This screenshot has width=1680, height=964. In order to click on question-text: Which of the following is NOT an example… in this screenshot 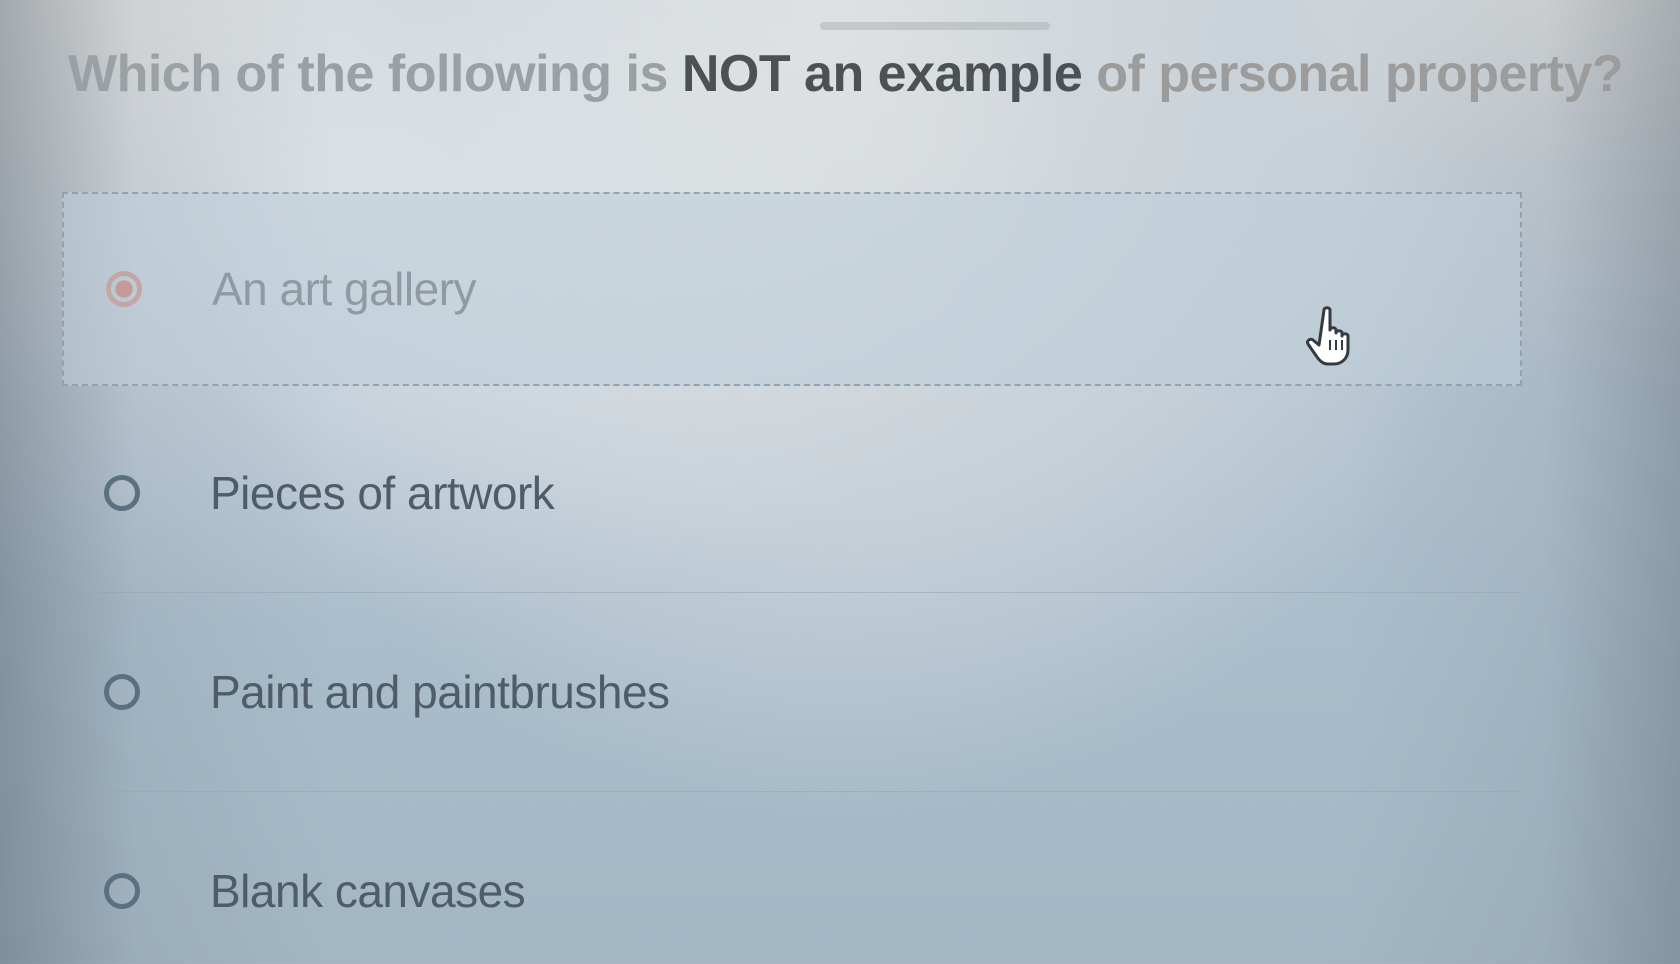, I will do `click(848, 74)`.